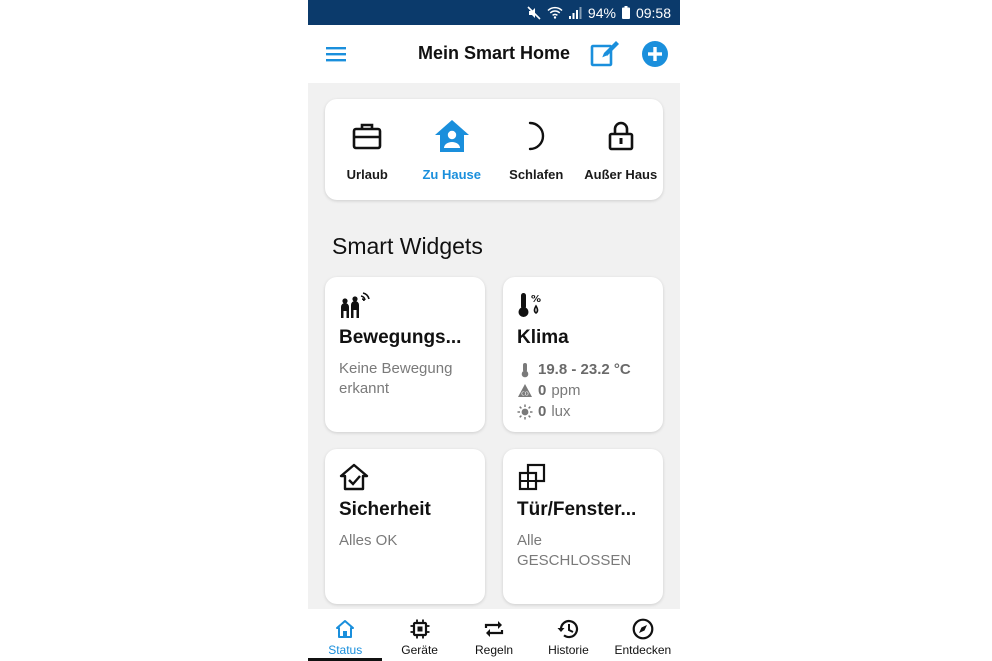 This screenshot has width=992, height=661. I want to click on clock: 09:58, so click(653, 12).